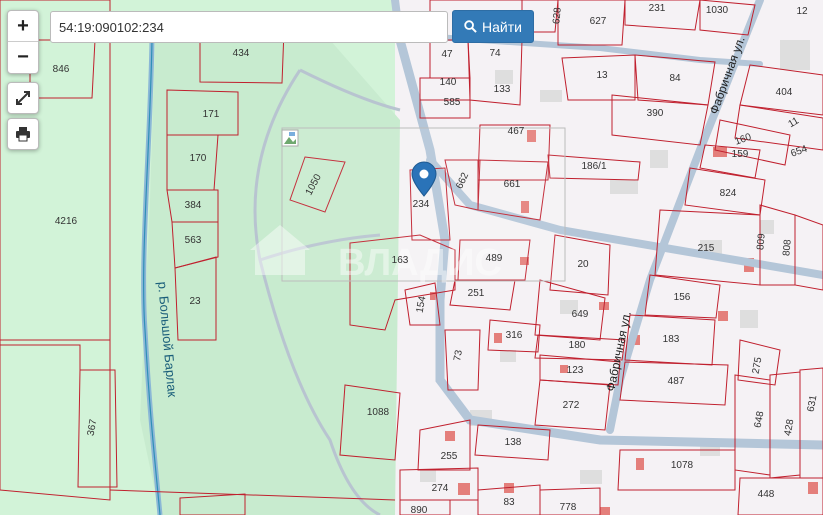 This screenshot has height=515, width=823. What do you see at coordinates (195, 301) in the screenshot?
I see `plot-label-23: 23` at bounding box center [195, 301].